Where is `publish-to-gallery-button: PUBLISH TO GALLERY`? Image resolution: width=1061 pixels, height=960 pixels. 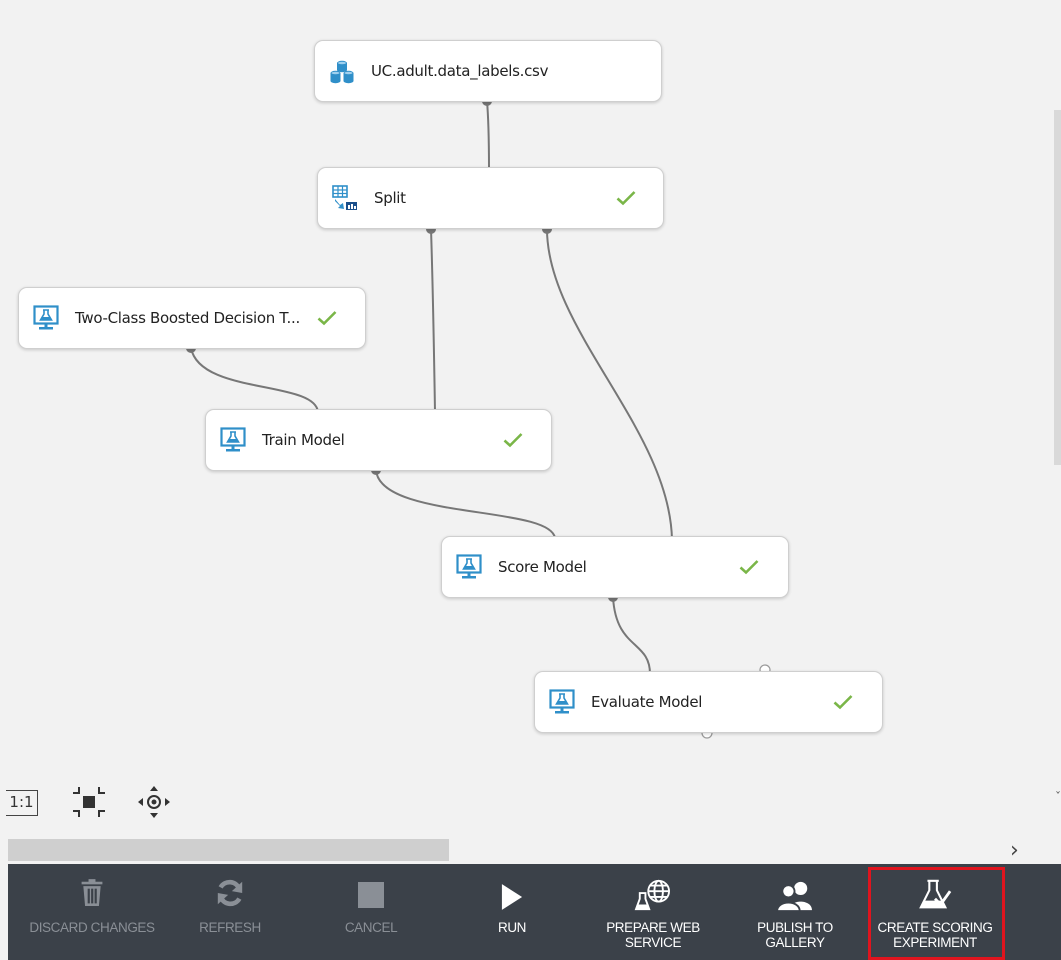
publish-to-gallery-button: PUBLISH TO GALLERY is located at coordinates (795, 912).